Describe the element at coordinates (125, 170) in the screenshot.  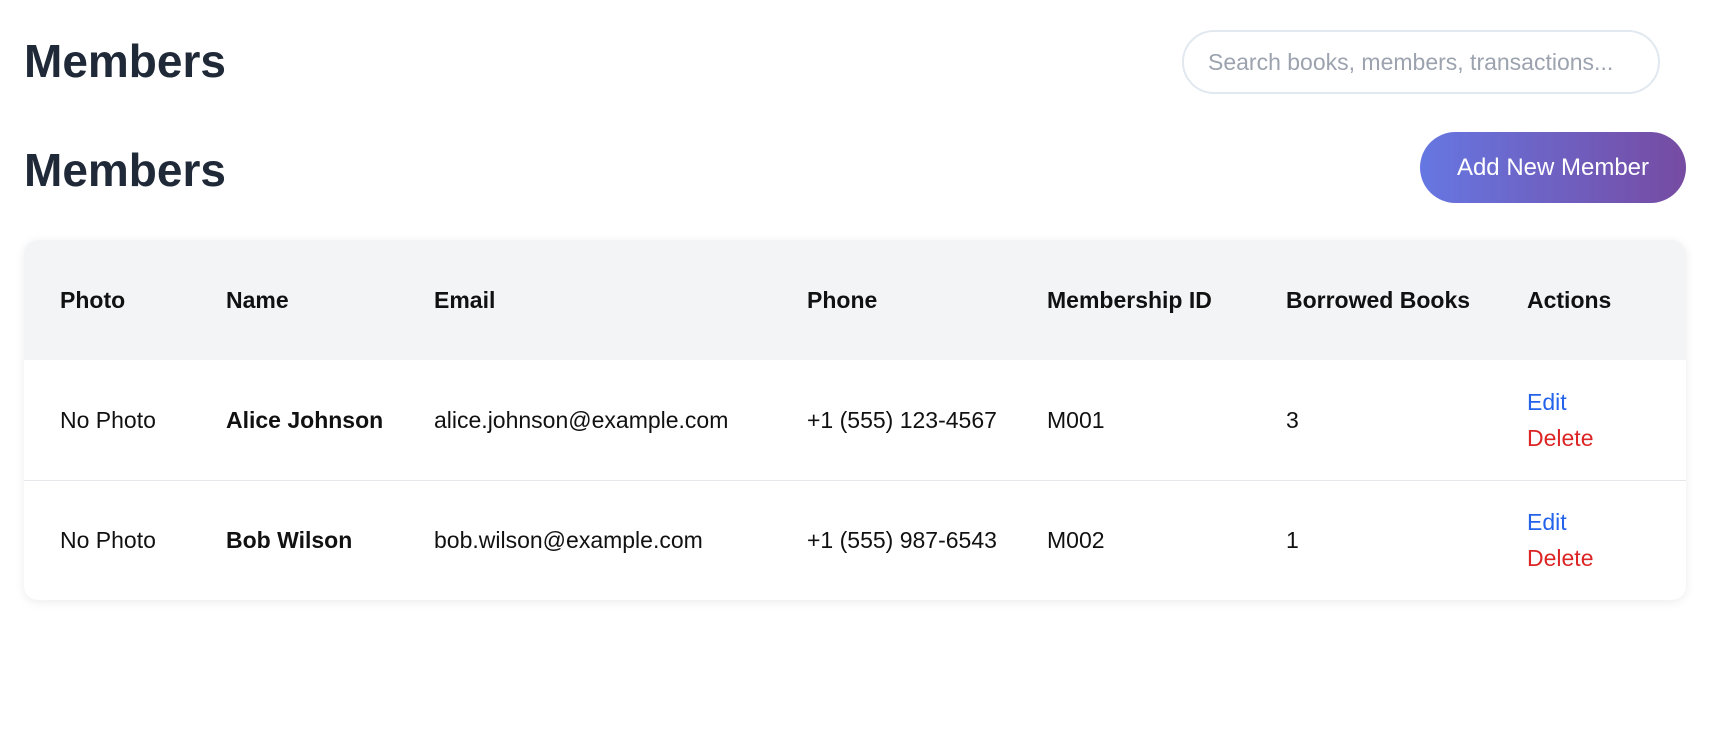
I see `section-title: Members` at that location.